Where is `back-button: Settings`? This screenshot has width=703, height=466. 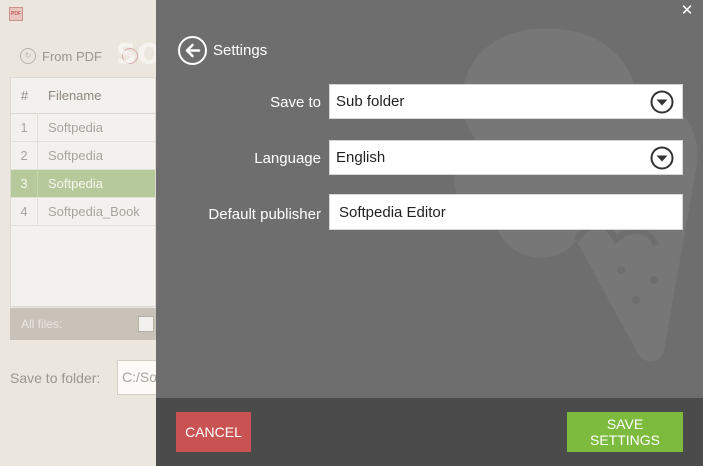
back-button: Settings is located at coordinates (222, 50).